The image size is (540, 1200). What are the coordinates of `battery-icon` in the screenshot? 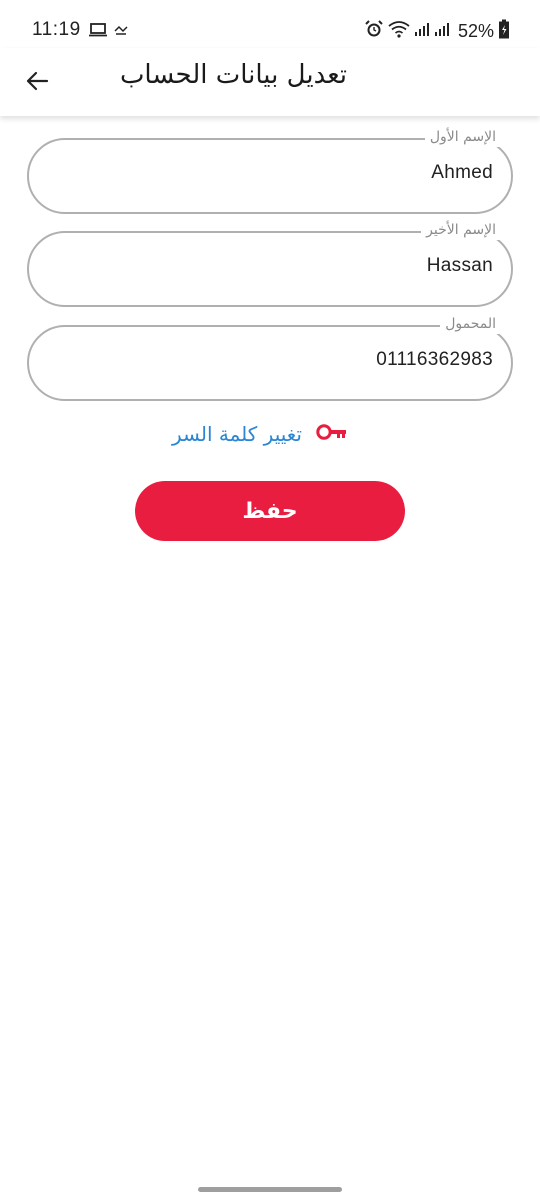 It's located at (504, 31).